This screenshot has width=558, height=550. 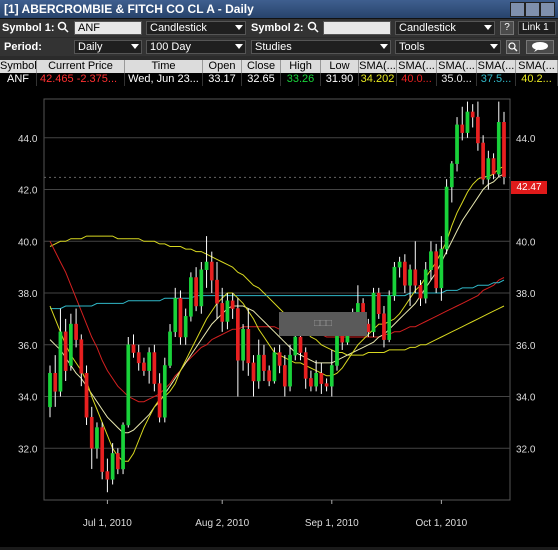 What do you see at coordinates (526, 449) in the screenshot?
I see `y-tick-label-right: 32.0` at bounding box center [526, 449].